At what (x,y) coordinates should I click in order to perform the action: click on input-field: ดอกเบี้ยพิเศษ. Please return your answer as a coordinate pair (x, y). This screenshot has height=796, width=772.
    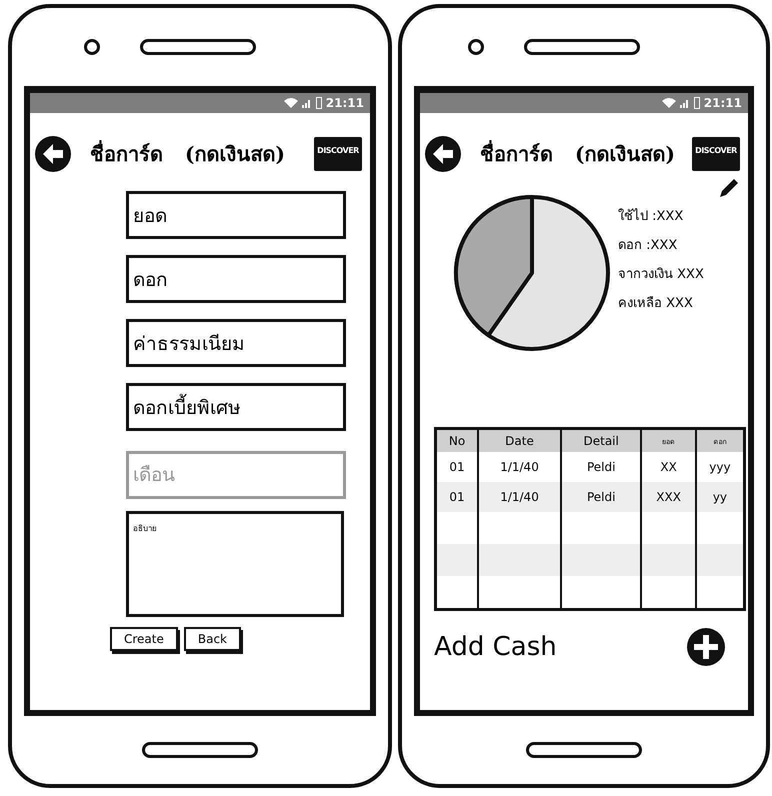
    Looking at the image, I should click on (236, 407).